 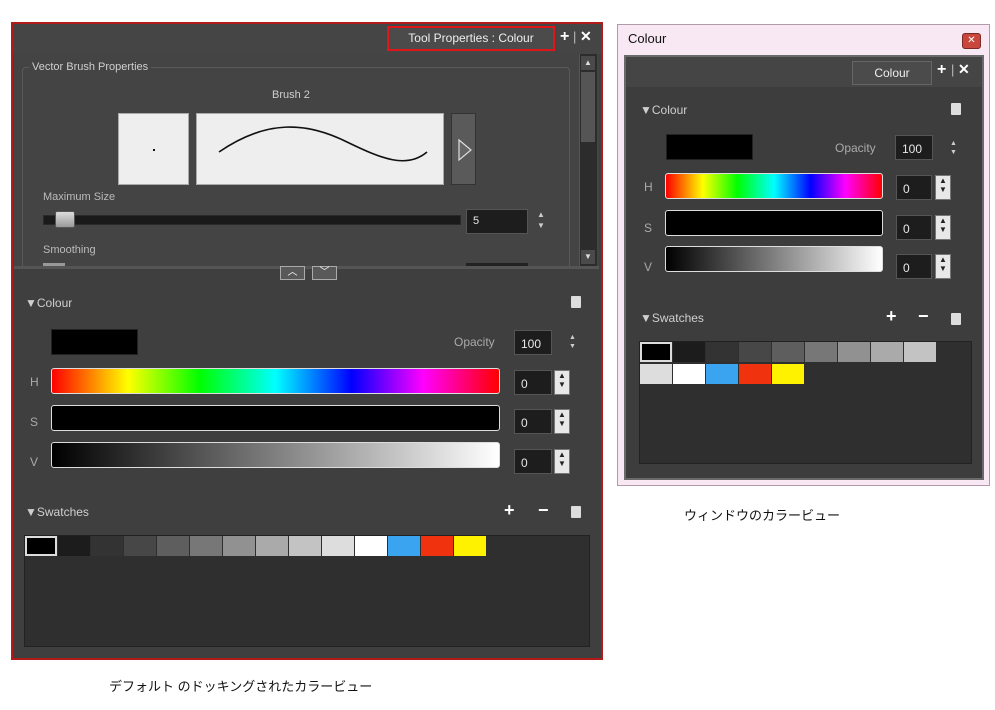 I want to click on max-size-label: Maximum Size, so click(x=79, y=197).